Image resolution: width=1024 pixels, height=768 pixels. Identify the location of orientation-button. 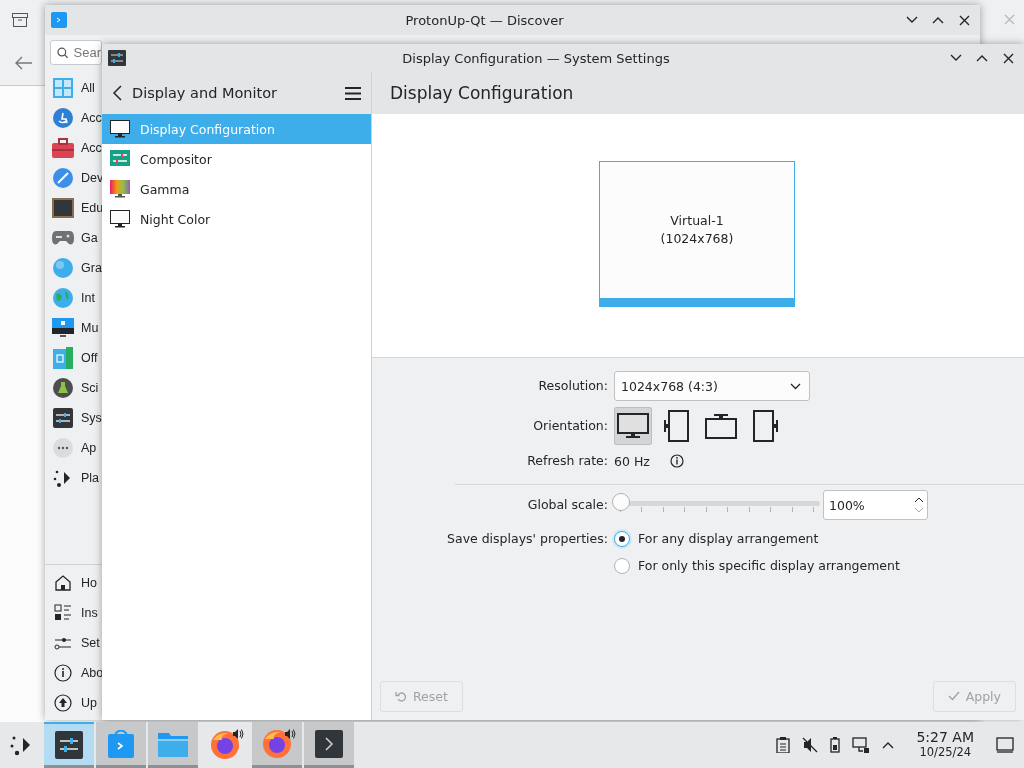
(633, 426).